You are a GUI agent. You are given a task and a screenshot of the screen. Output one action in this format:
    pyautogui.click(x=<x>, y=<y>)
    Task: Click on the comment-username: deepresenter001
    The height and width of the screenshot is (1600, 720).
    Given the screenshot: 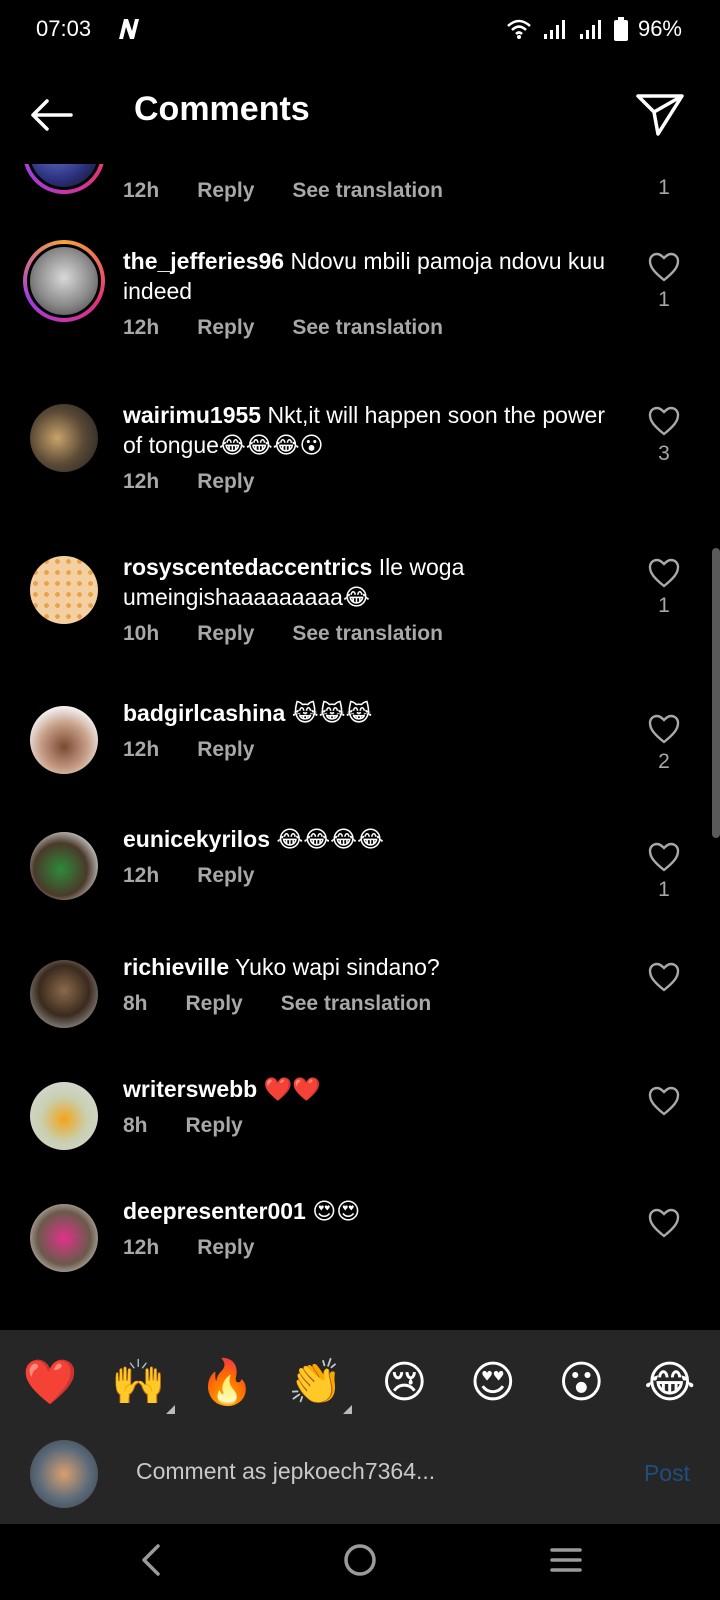 What is the action you would take?
    pyautogui.click(x=214, y=1211)
    